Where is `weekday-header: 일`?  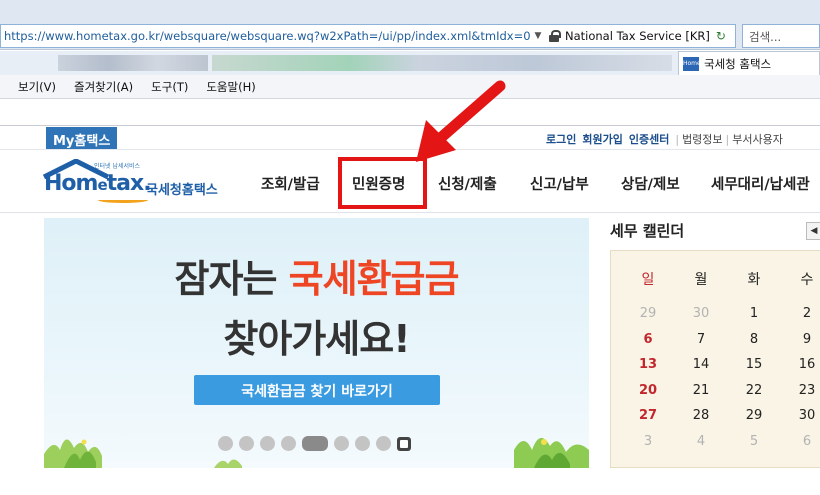
weekday-header: 일 is located at coordinates (648, 280).